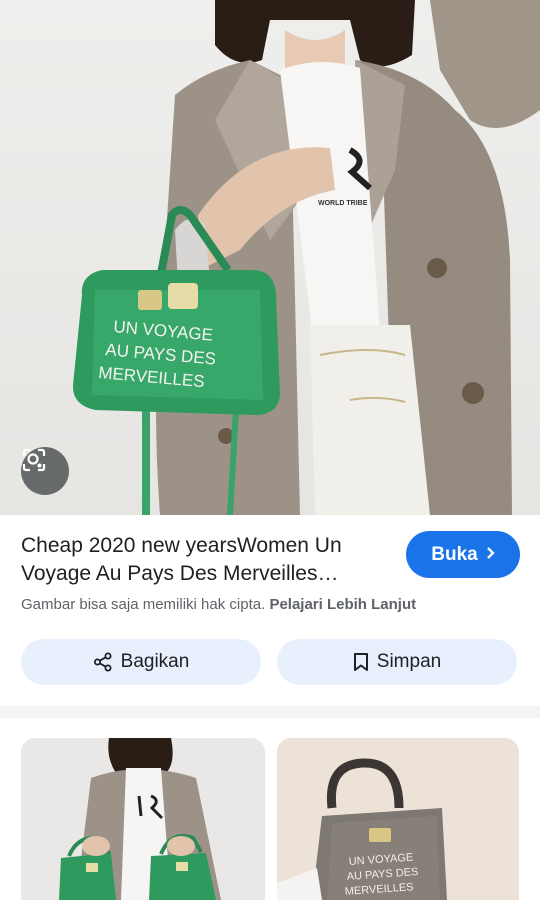 The image size is (540, 900). Describe the element at coordinates (362, 829) in the screenshot. I see `related-photo-2: UN VOYAGE AU PAYS DES MERVEILLES` at that location.